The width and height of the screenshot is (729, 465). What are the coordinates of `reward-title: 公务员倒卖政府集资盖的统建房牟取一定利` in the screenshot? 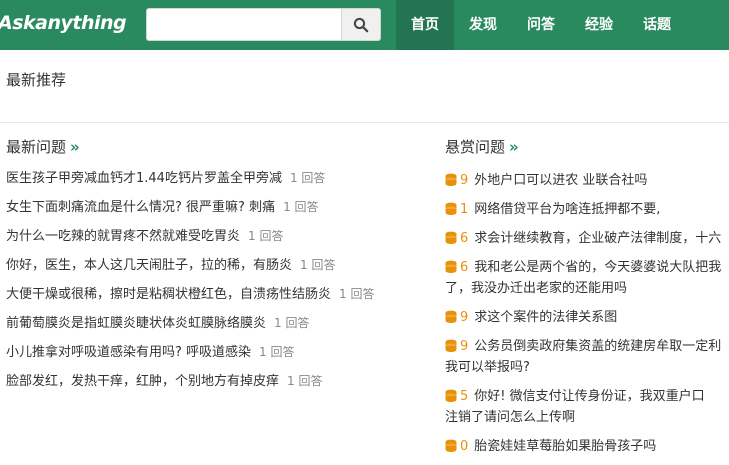 It's located at (597, 346).